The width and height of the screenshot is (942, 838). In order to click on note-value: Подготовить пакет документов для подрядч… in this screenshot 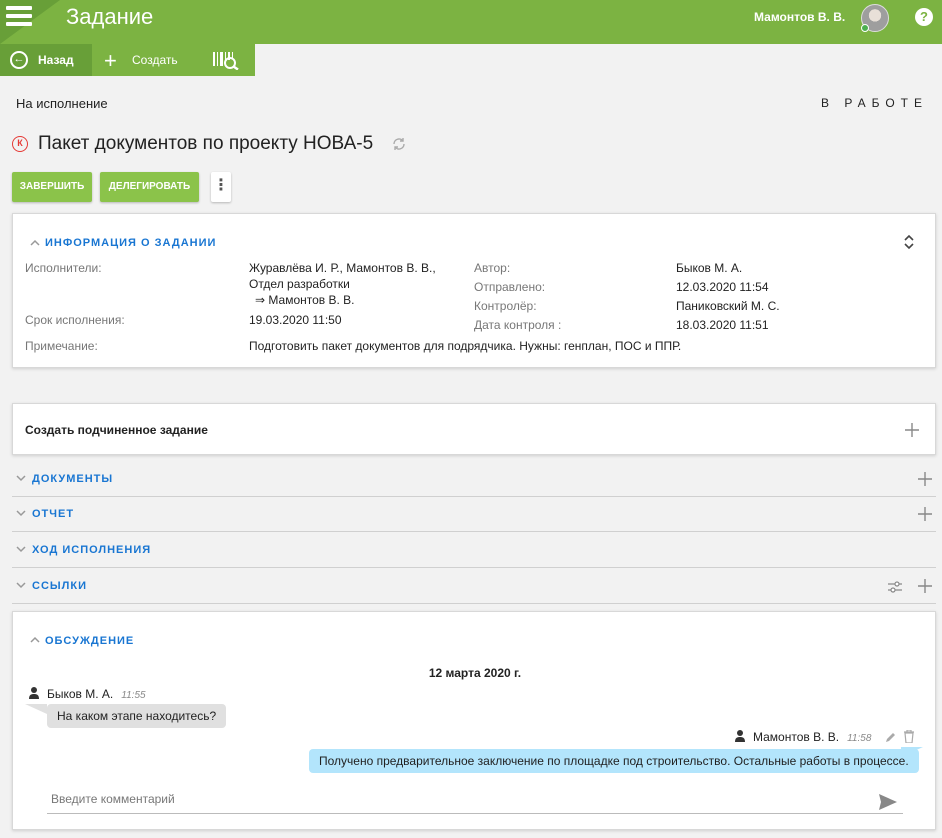, I will do `click(465, 346)`.